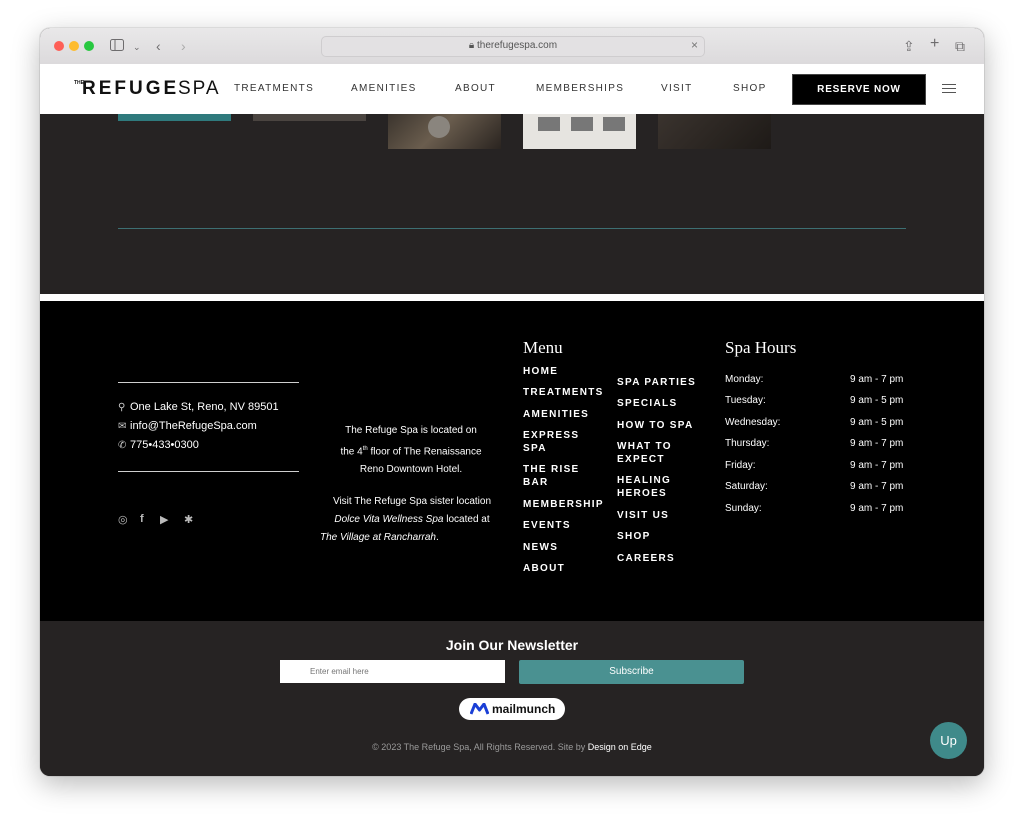  Describe the element at coordinates (643, 515) in the screenshot. I see `menu-link-visit-us: VISIT US` at that location.